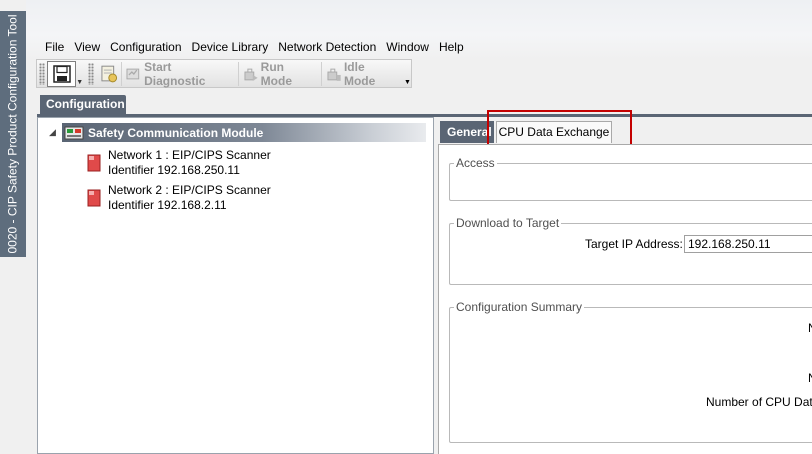  I want to click on menu-device-library: Device Library, so click(230, 47).